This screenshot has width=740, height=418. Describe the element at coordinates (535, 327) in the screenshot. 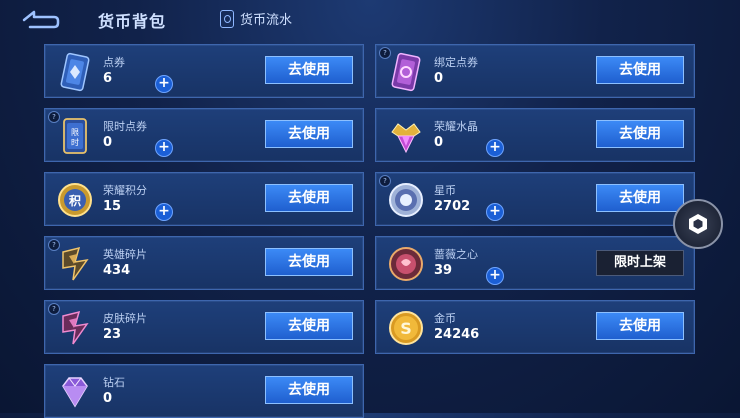

I see `currency-card-gold-coin: S 金币 24246 去使用` at that location.